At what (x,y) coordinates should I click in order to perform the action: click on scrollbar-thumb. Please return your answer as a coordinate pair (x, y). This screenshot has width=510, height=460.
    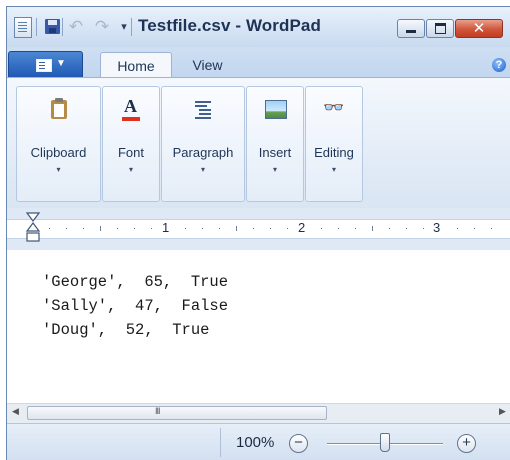
    Looking at the image, I should click on (177, 413).